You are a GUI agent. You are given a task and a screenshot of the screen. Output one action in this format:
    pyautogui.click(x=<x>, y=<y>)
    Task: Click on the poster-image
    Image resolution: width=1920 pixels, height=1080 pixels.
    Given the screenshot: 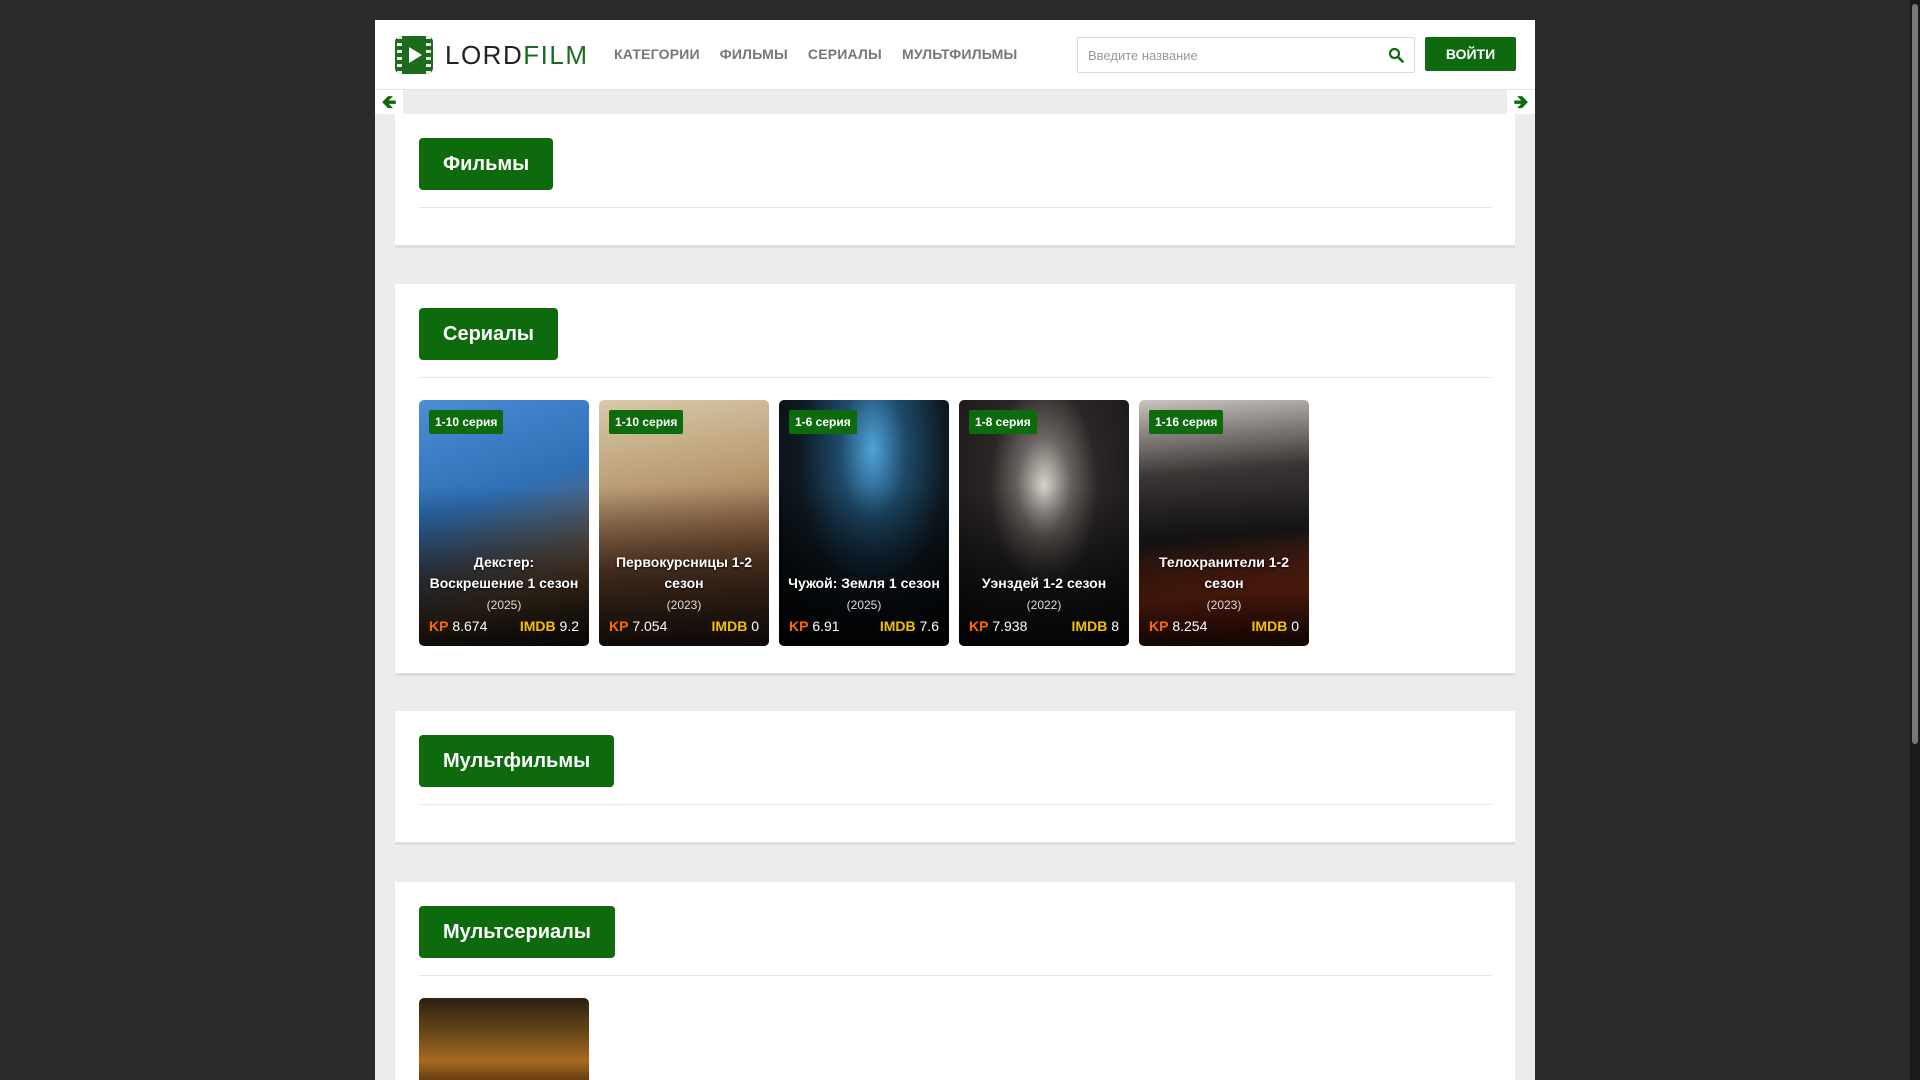 What is the action you would take?
    pyautogui.click(x=504, y=1039)
    